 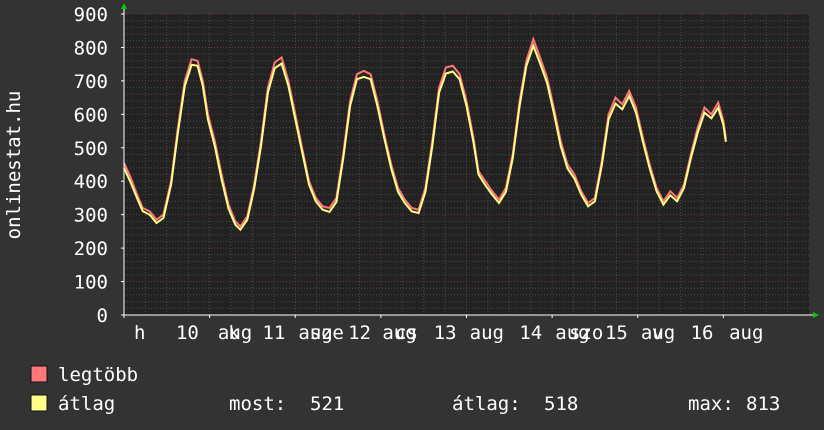 I want to click on stats-row: most: 521 átlag: 518 max: 813, so click(x=504, y=404).